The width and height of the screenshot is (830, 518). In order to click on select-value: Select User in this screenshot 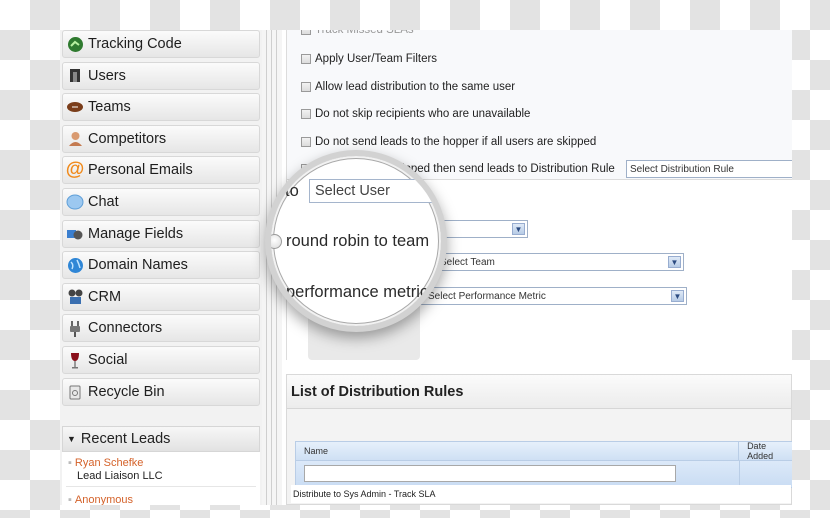, I will do `click(352, 191)`.